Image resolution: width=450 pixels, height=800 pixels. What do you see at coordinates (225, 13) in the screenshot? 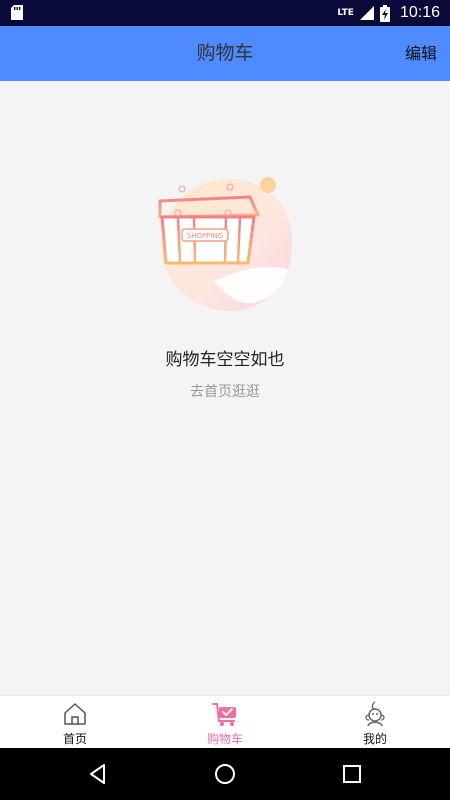
I see `status-bar: LTE 10:16` at bounding box center [225, 13].